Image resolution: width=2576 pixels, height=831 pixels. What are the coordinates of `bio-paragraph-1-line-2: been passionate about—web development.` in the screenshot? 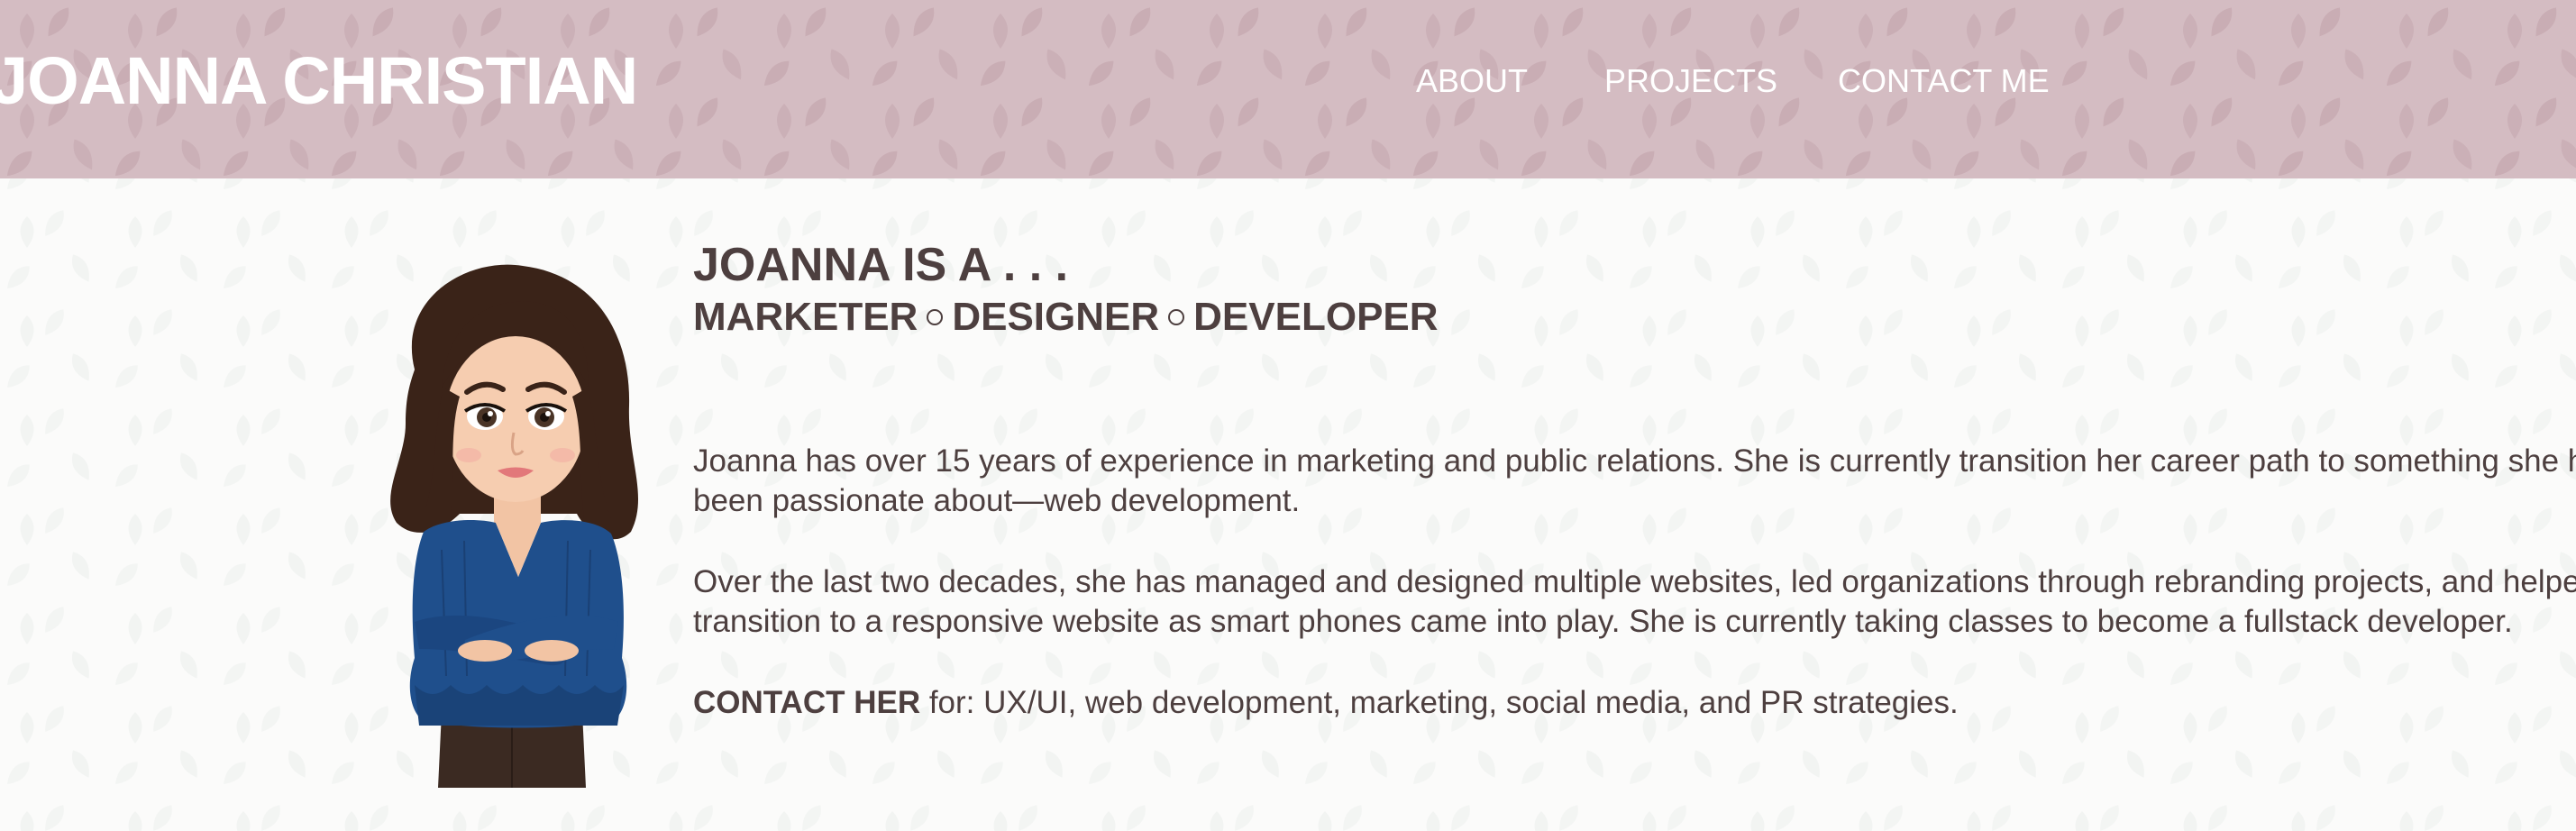 It's located at (997, 501).